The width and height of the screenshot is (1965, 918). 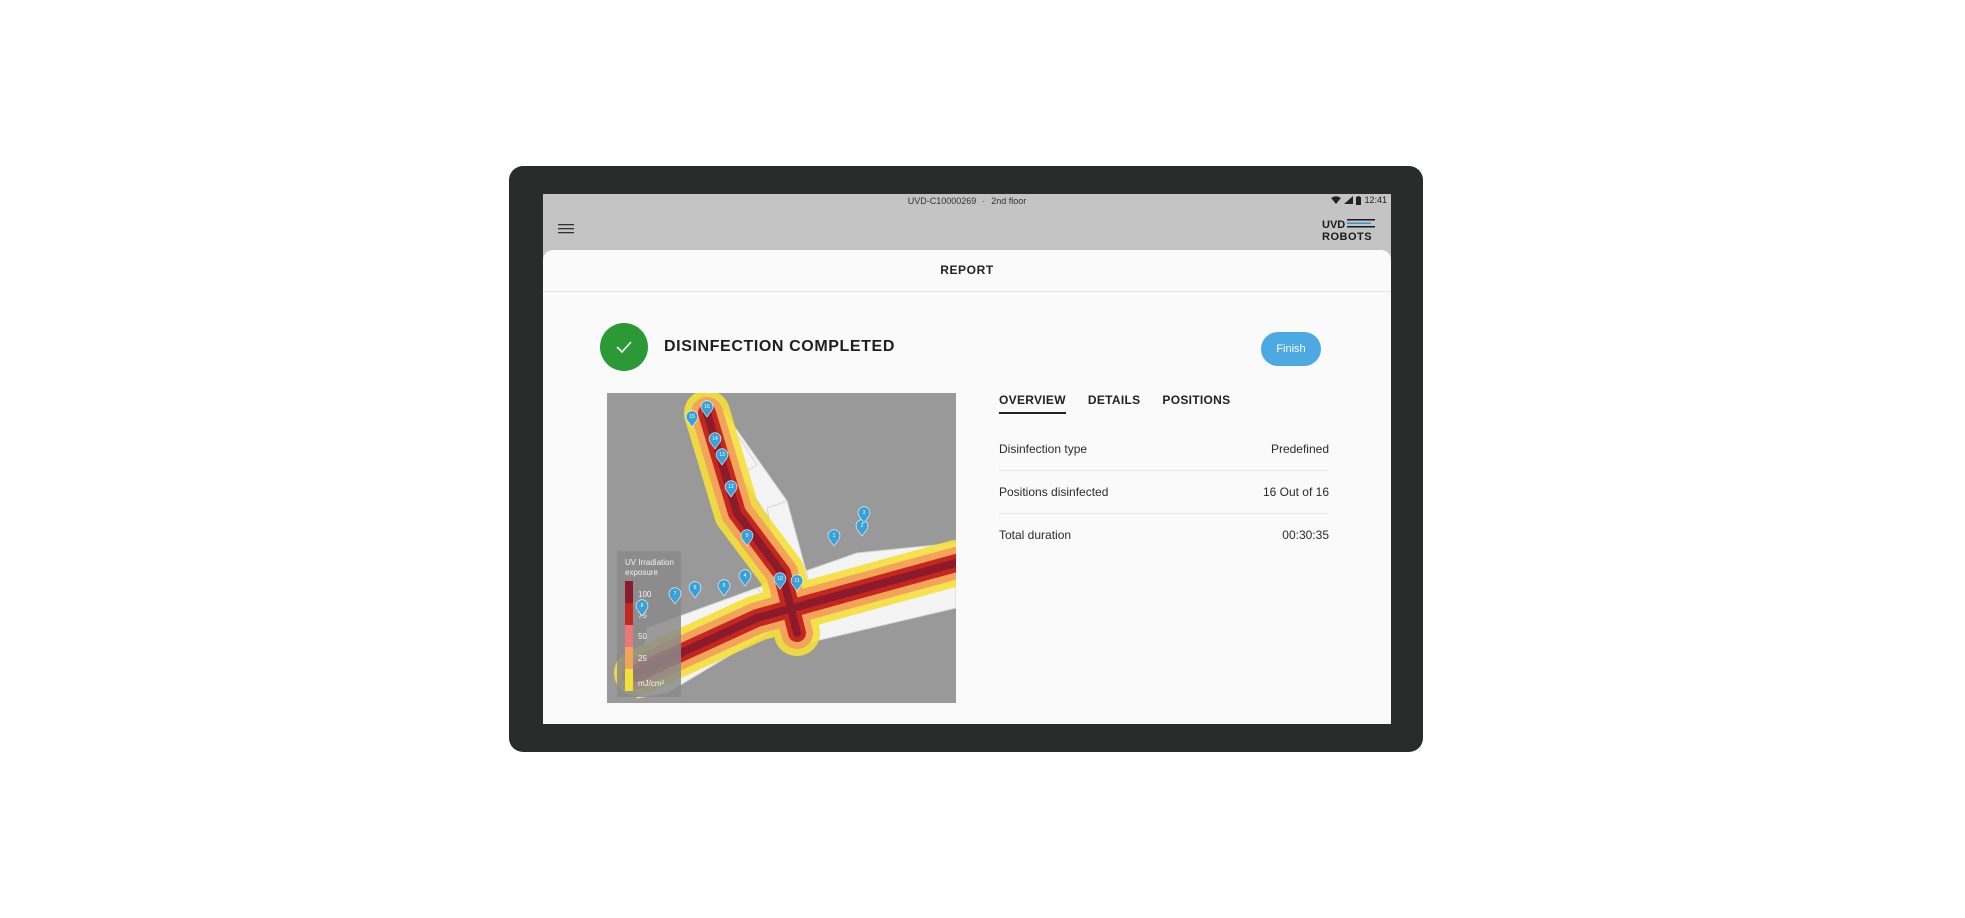 I want to click on detail-label: Positions disinfected, so click(x=1054, y=492).